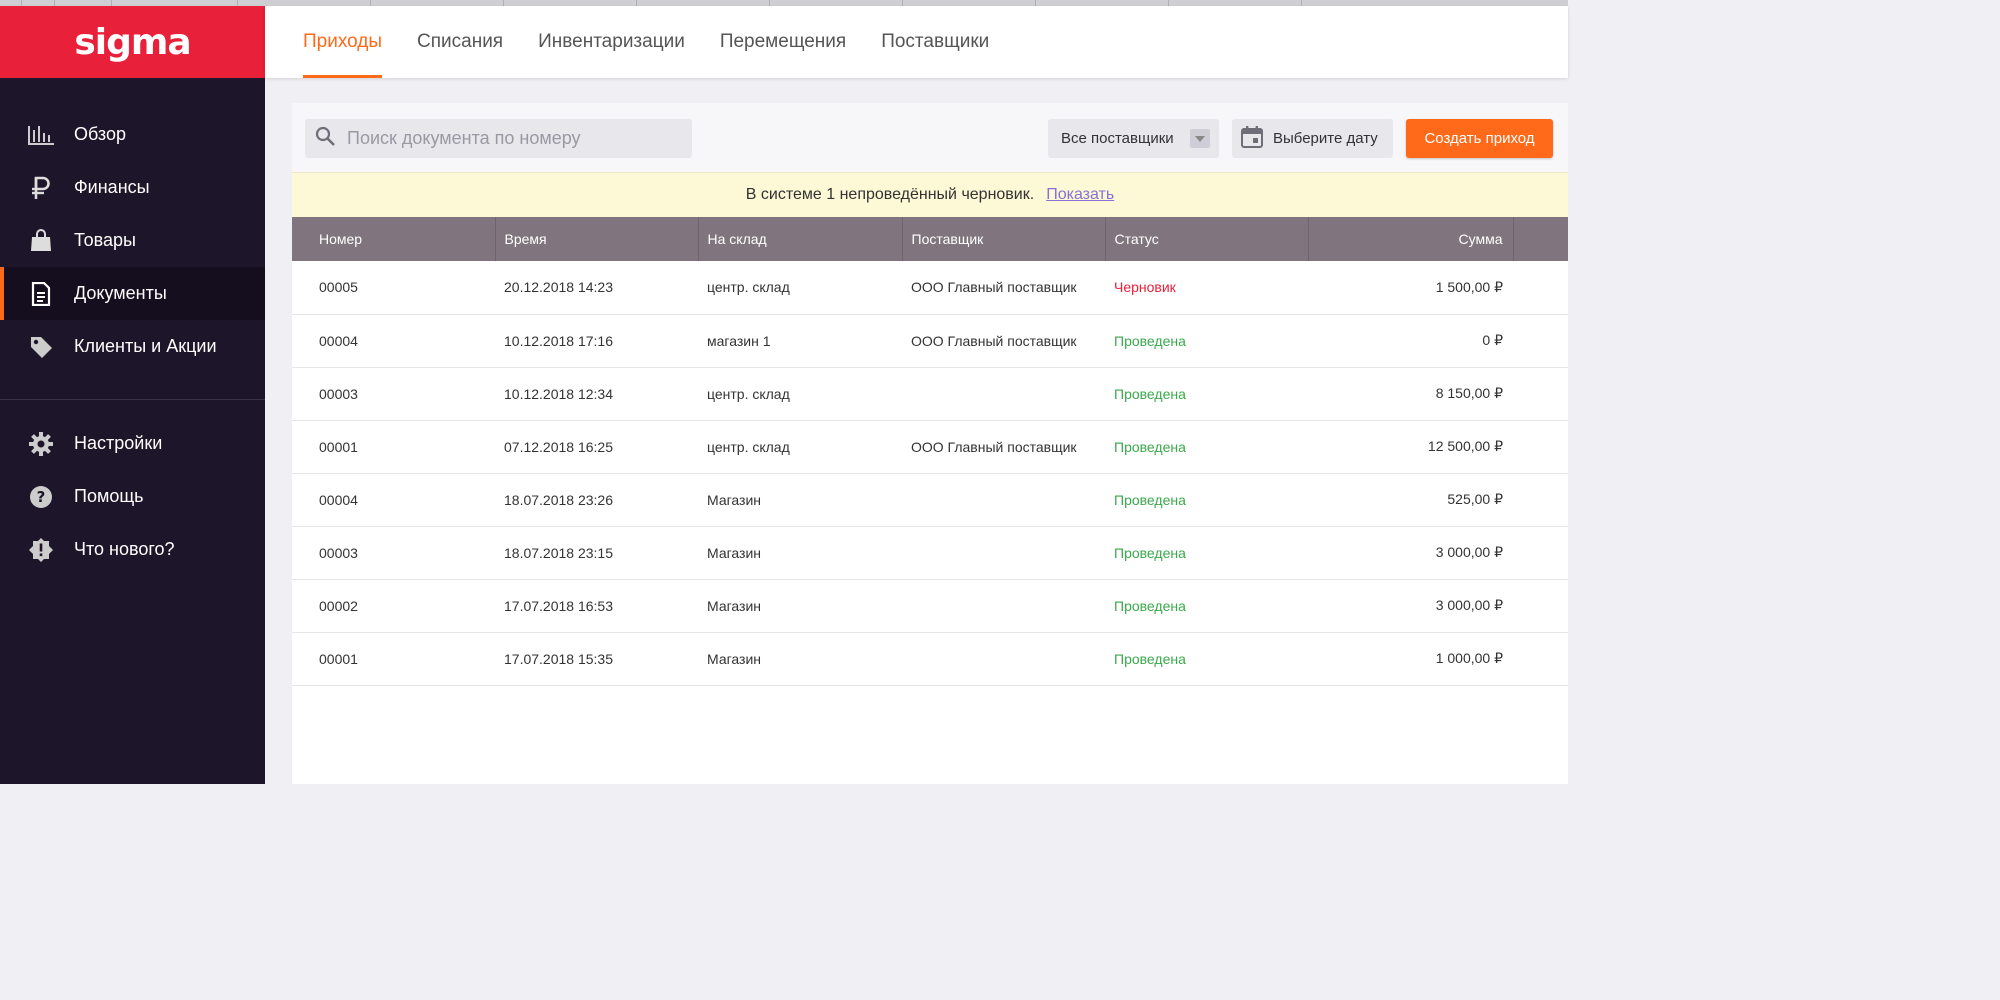 The width and height of the screenshot is (2000, 1000). I want to click on sidebar-item-settings: Настройки, so click(132, 443).